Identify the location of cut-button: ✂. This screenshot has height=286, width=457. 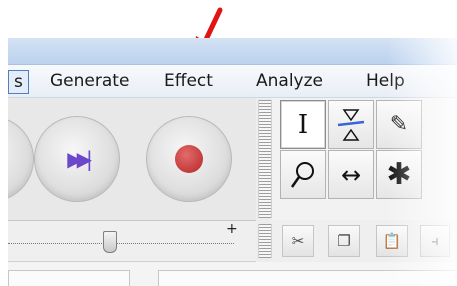
(298, 241).